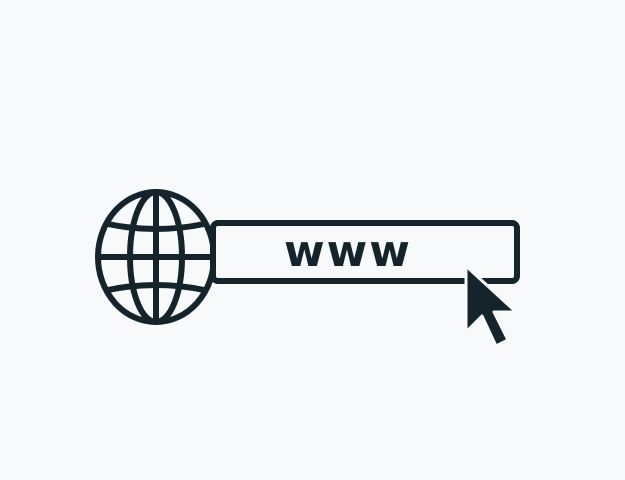  I want to click on address-text: www, so click(348, 251).